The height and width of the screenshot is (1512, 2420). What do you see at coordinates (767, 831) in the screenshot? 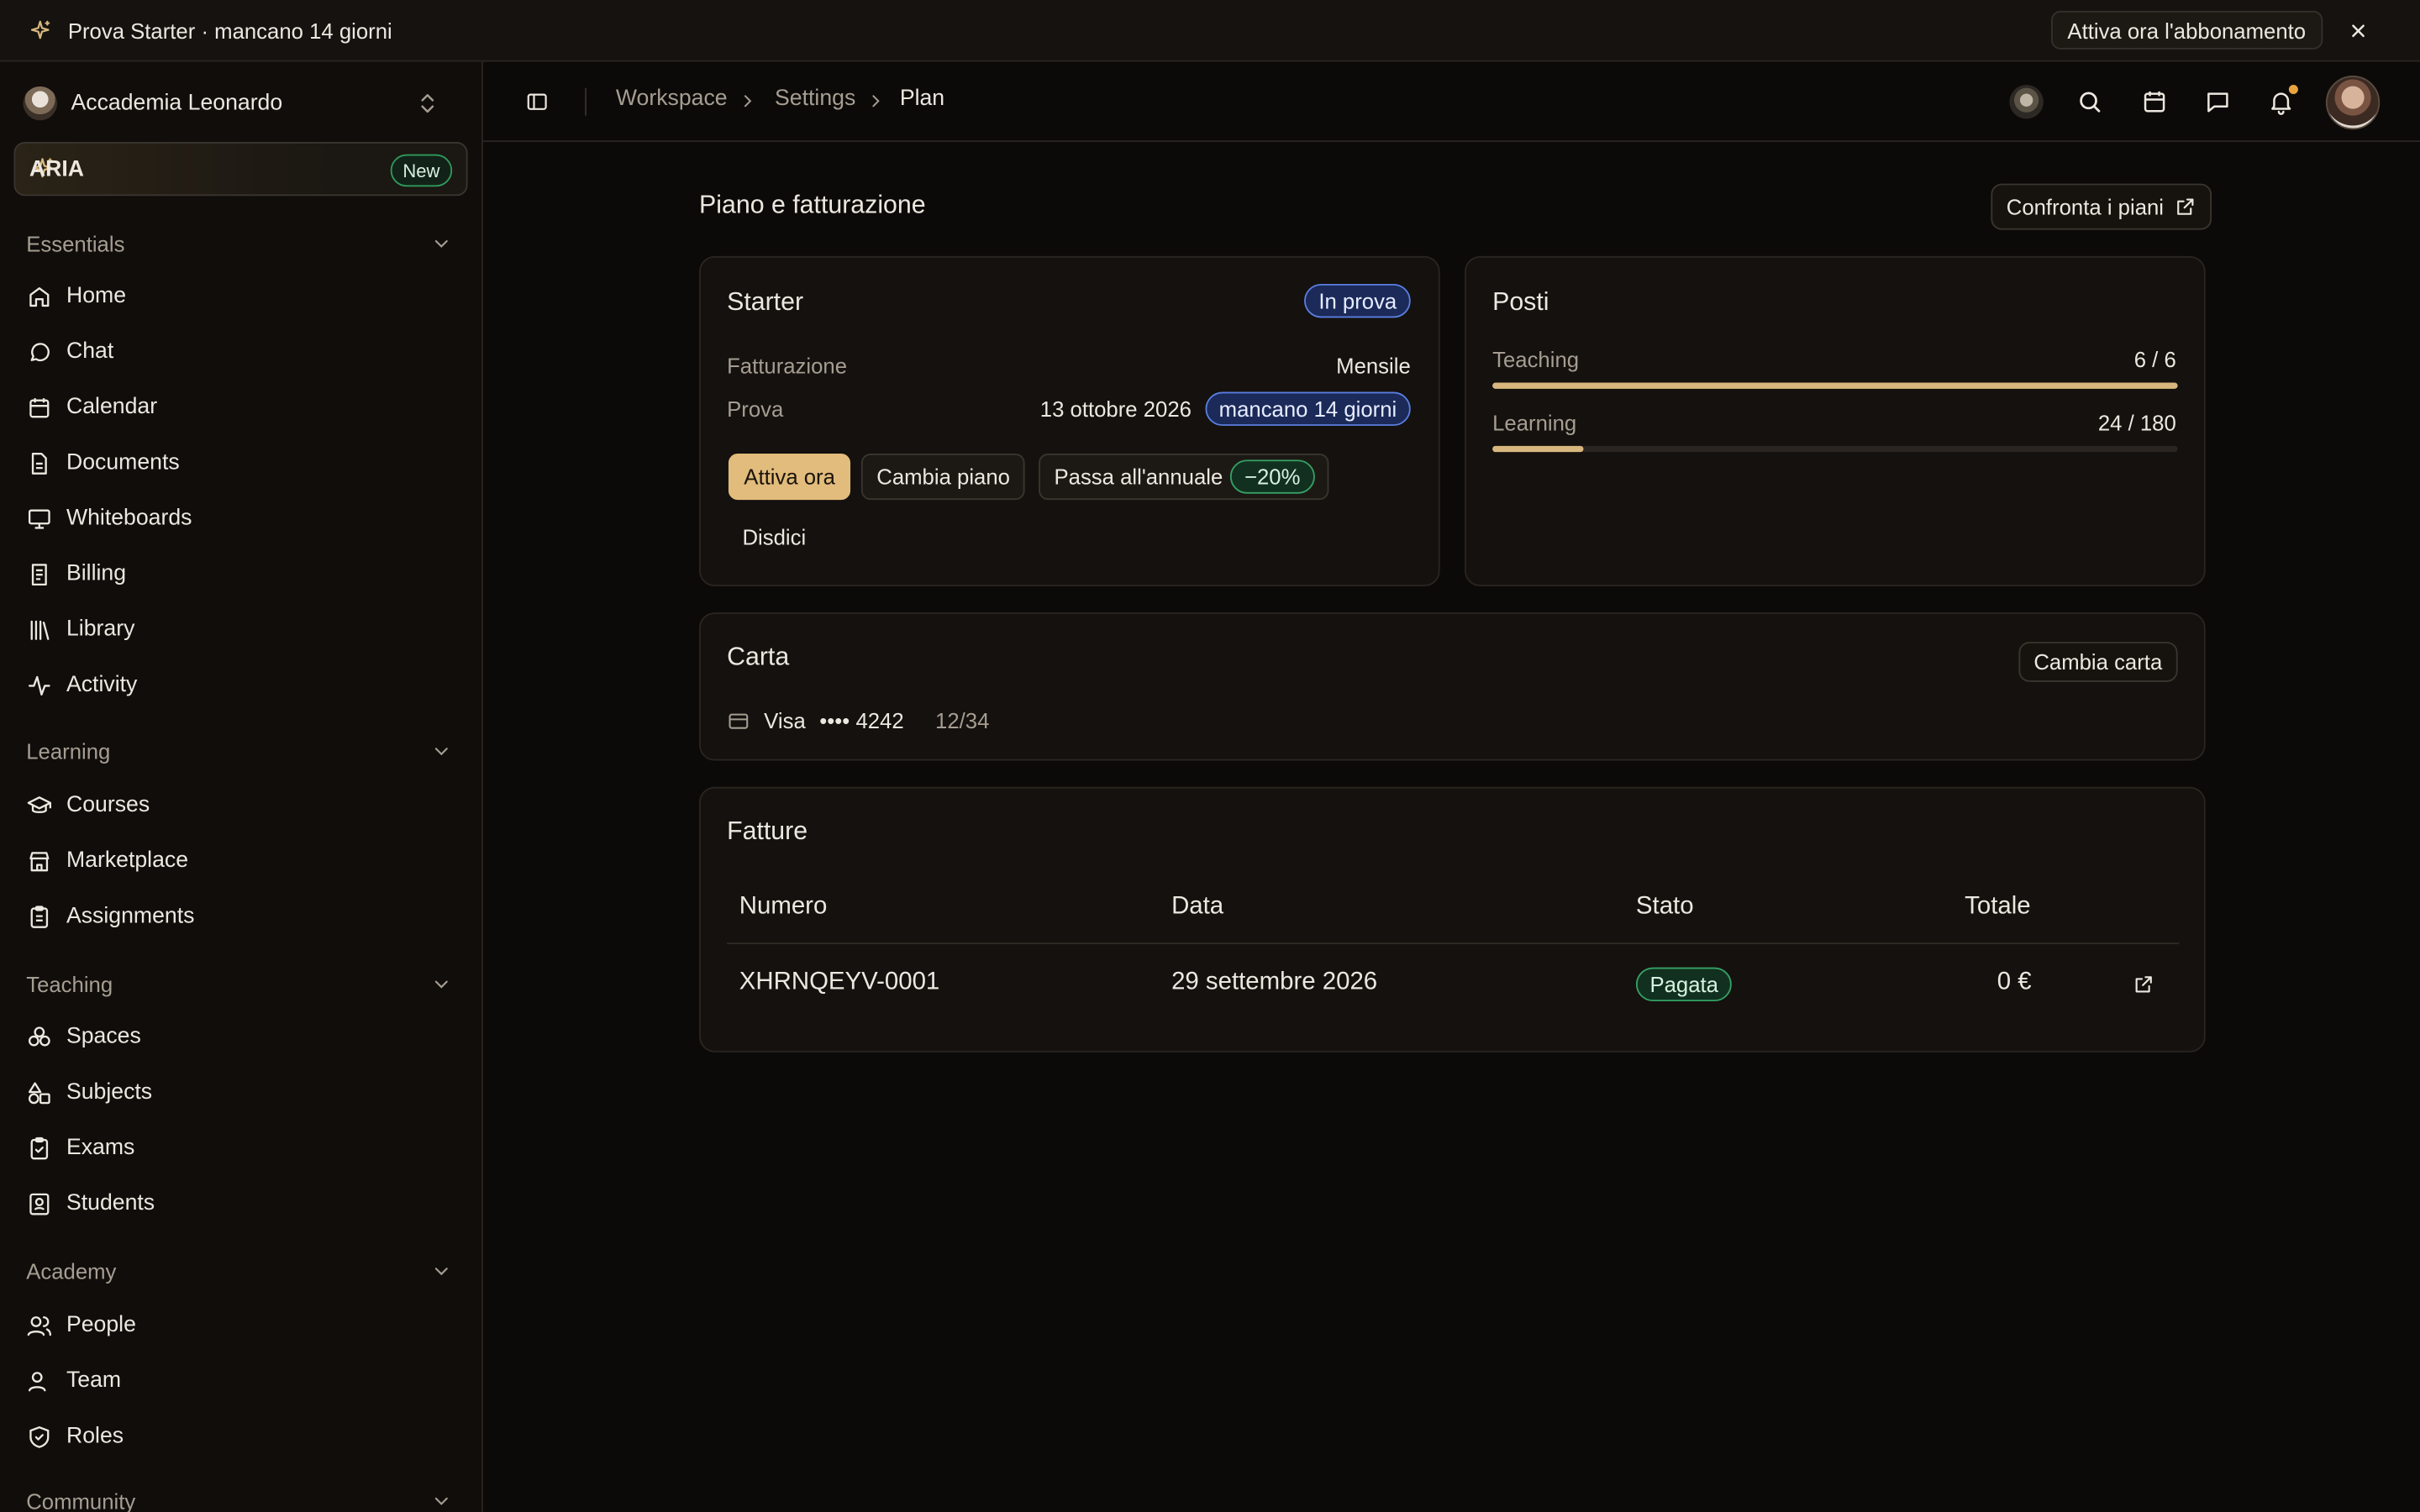
I see `invoices-title: Fatture` at bounding box center [767, 831].